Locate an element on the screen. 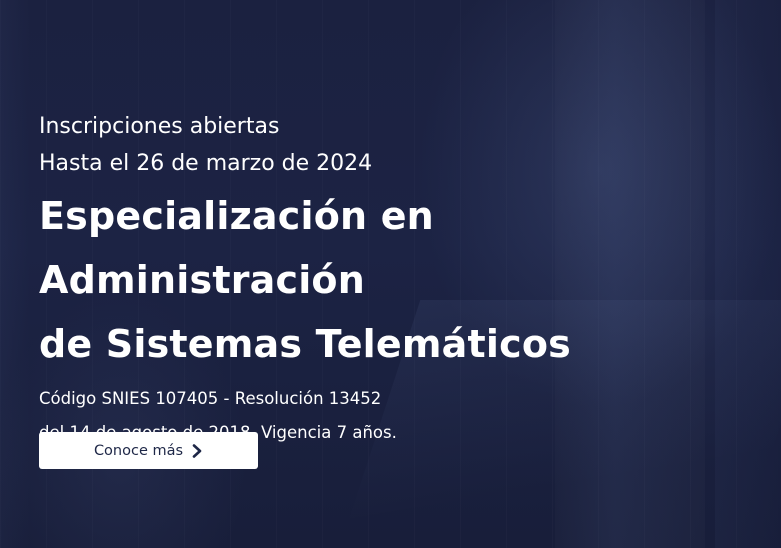 Image resolution: width=781 pixels, height=548 pixels. learn-more-button: Conoce más is located at coordinates (148, 450).